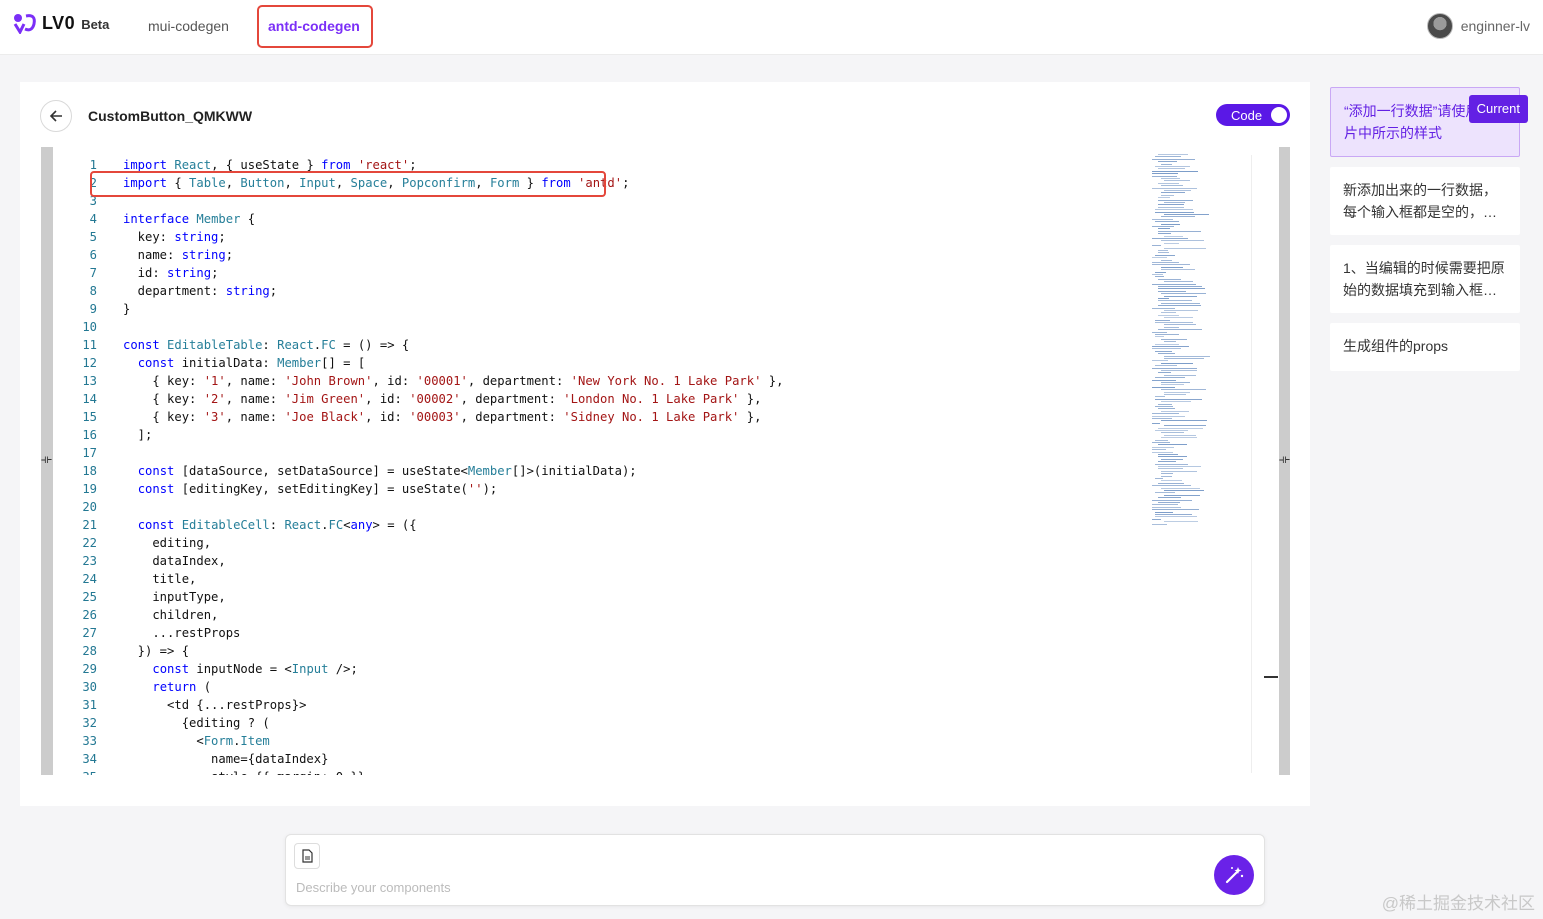 This screenshot has height=919, width=1543. I want to click on code-text: dataIndex,, so click(174, 561).